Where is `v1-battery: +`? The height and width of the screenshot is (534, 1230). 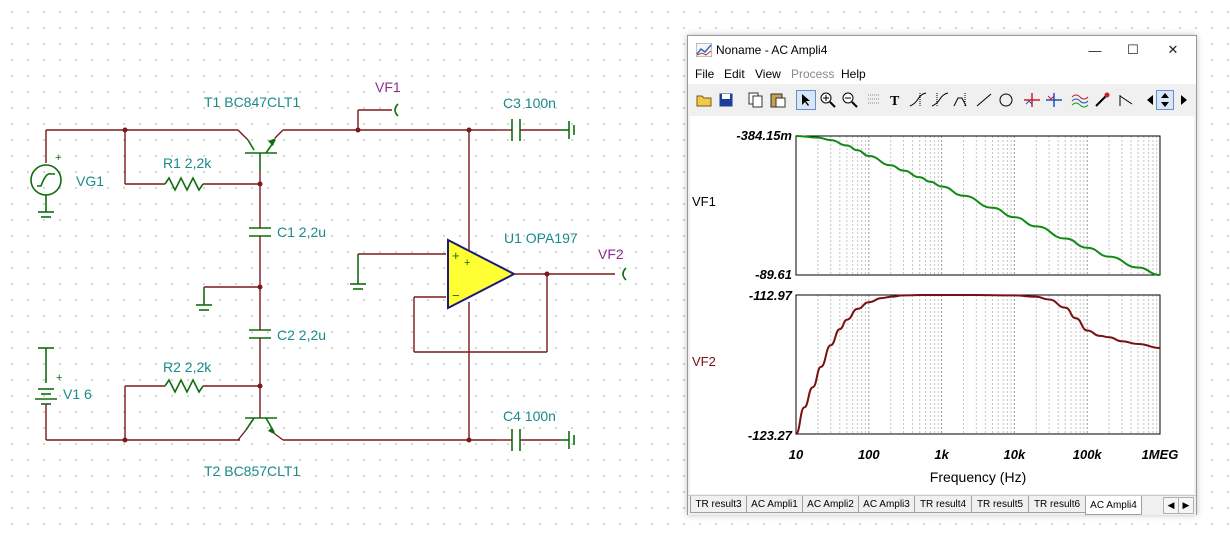 v1-battery: + is located at coordinates (48, 393).